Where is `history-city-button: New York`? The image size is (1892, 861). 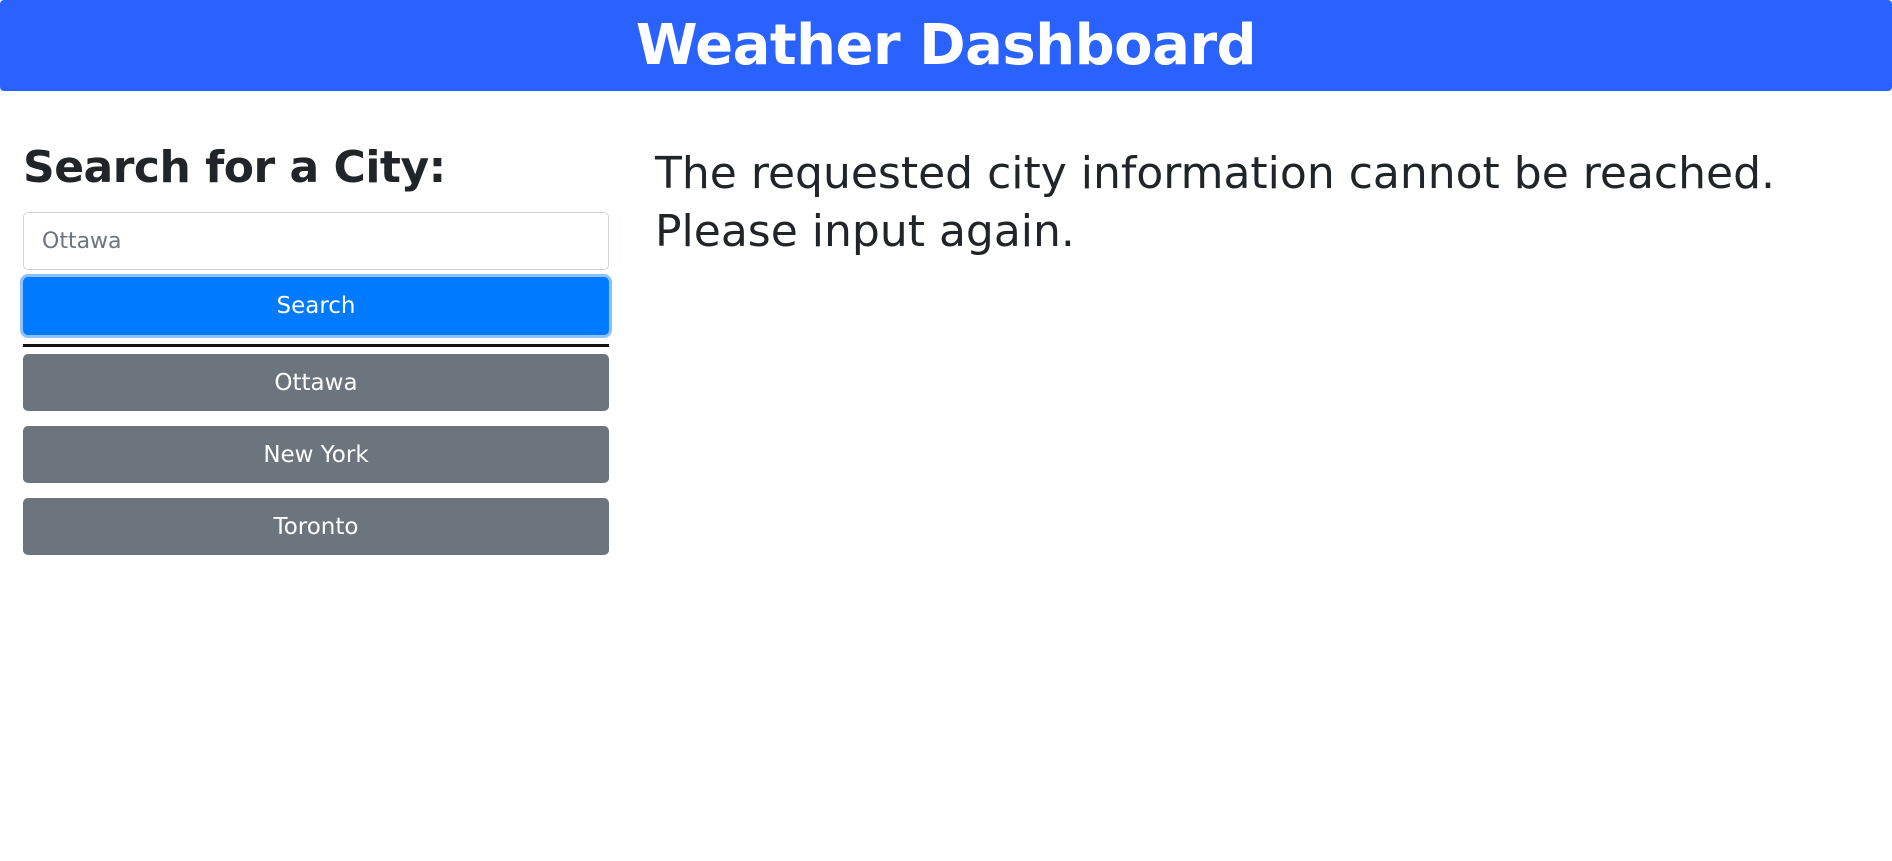 history-city-button: New York is located at coordinates (316, 454).